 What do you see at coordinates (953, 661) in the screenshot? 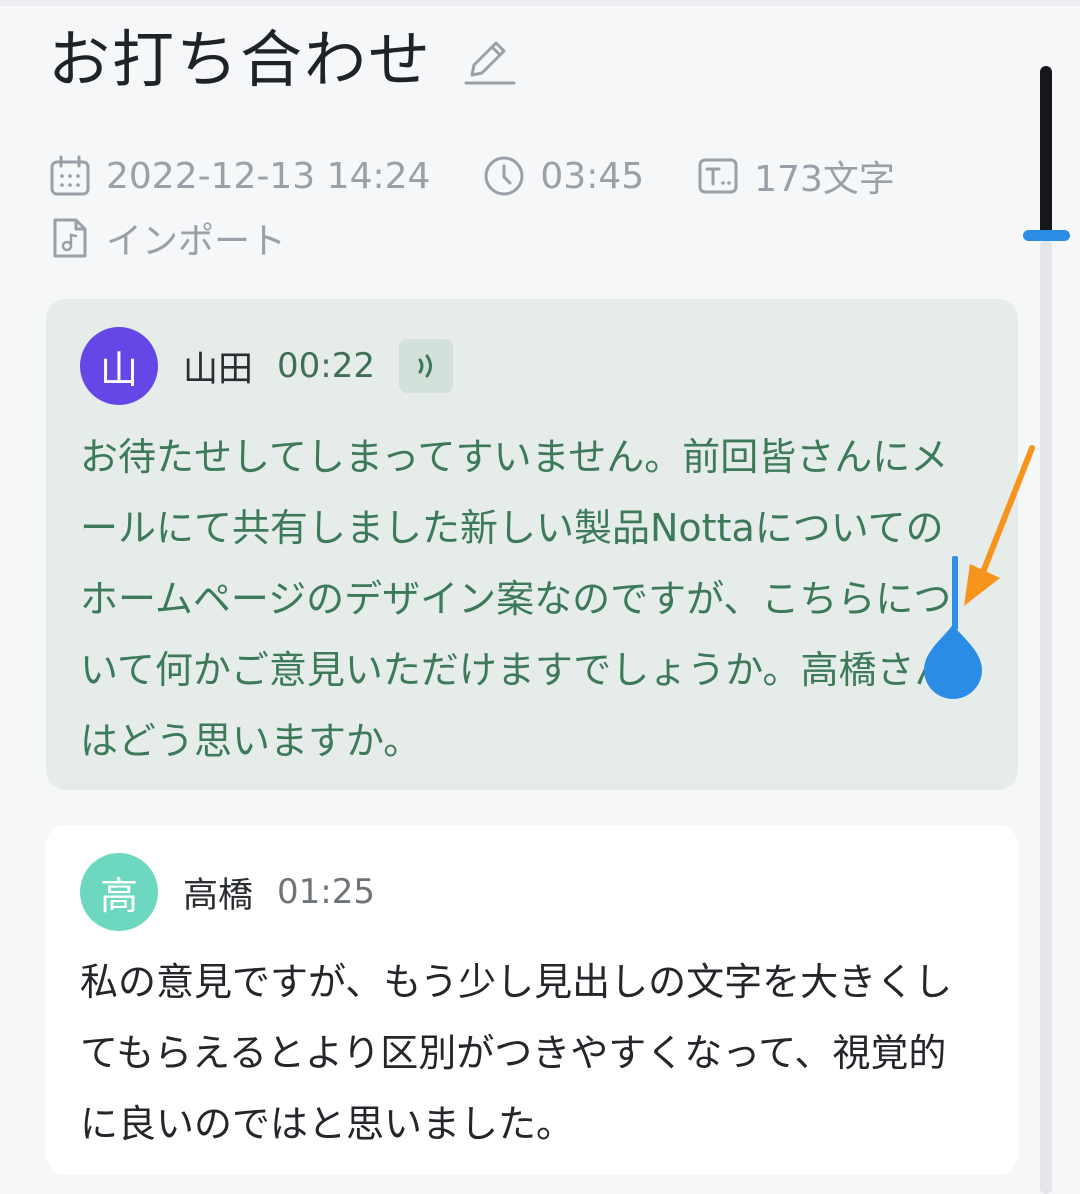
I see `cursor-handle` at bounding box center [953, 661].